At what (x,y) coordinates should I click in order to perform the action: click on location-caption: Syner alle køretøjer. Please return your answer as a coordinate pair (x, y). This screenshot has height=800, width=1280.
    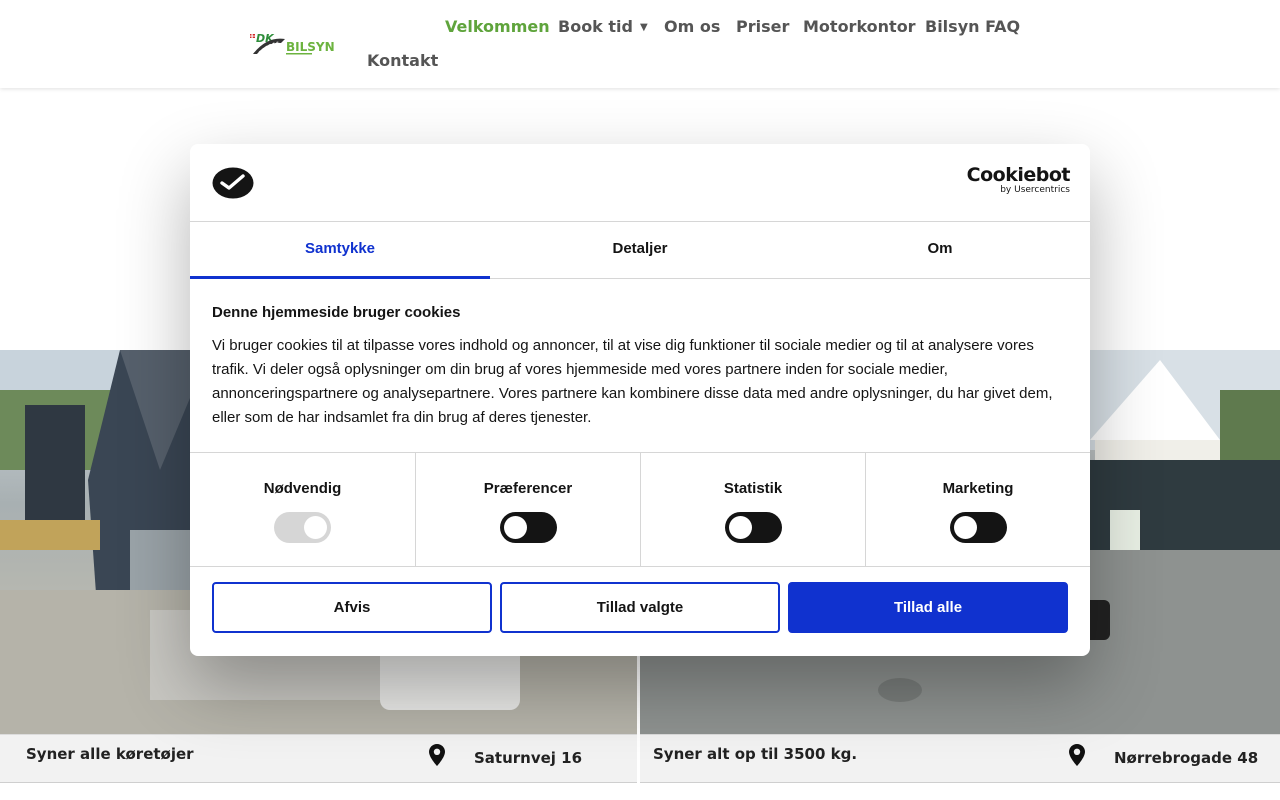
    Looking at the image, I should click on (110, 754).